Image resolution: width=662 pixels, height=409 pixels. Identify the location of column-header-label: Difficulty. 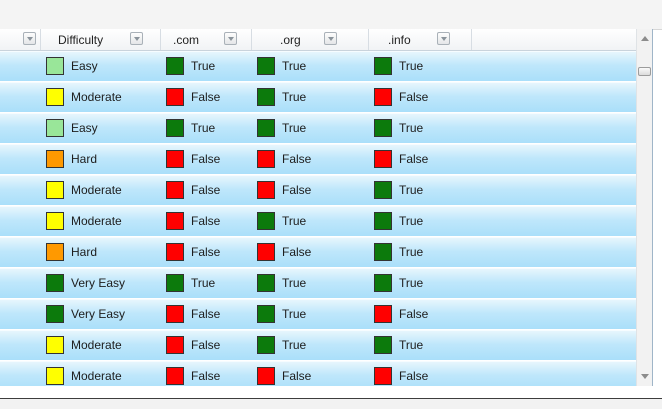
(81, 40).